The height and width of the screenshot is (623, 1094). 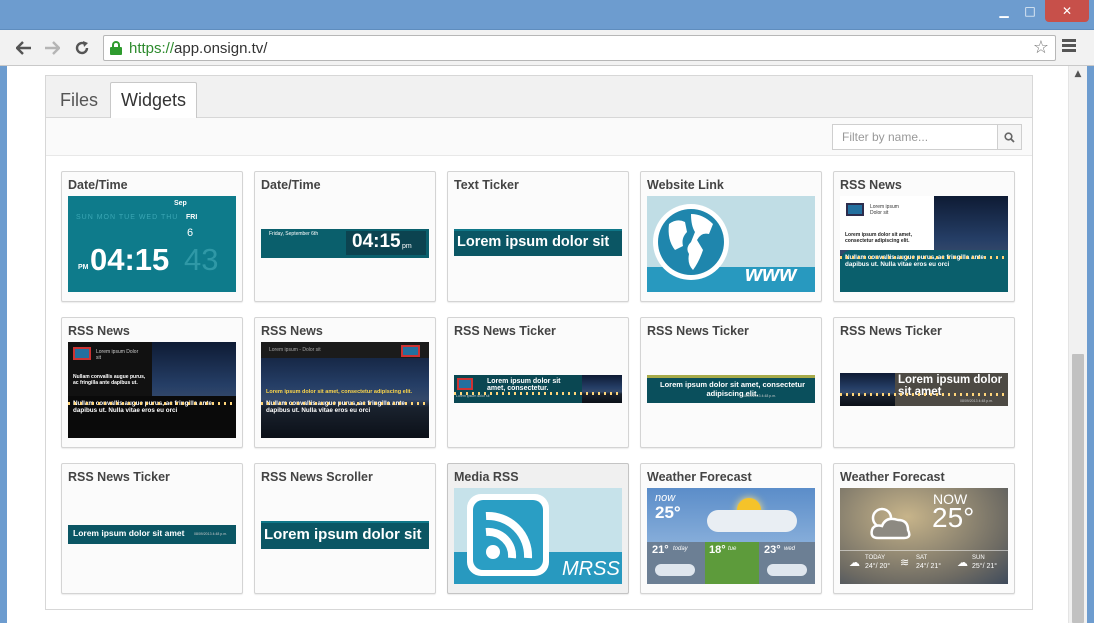 What do you see at coordinates (547, 15) in the screenshot?
I see `window-titlebar: ▁ □ ✕` at bounding box center [547, 15].